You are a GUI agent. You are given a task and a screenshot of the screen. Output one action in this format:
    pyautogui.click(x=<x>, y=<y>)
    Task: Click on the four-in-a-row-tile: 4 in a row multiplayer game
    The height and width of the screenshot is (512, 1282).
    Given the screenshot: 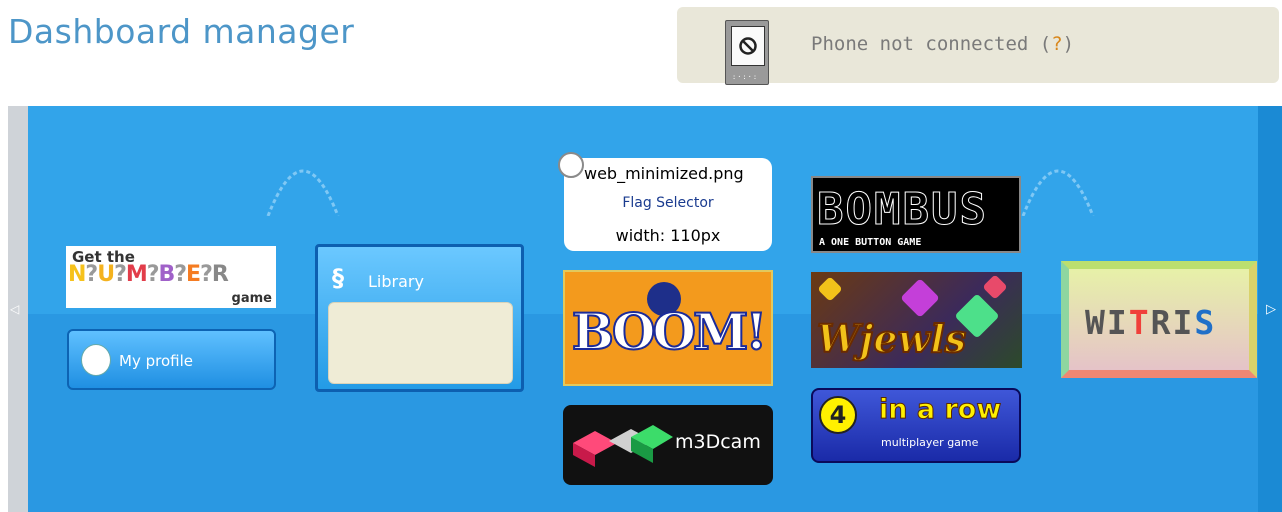 What is the action you would take?
    pyautogui.click(x=916, y=425)
    